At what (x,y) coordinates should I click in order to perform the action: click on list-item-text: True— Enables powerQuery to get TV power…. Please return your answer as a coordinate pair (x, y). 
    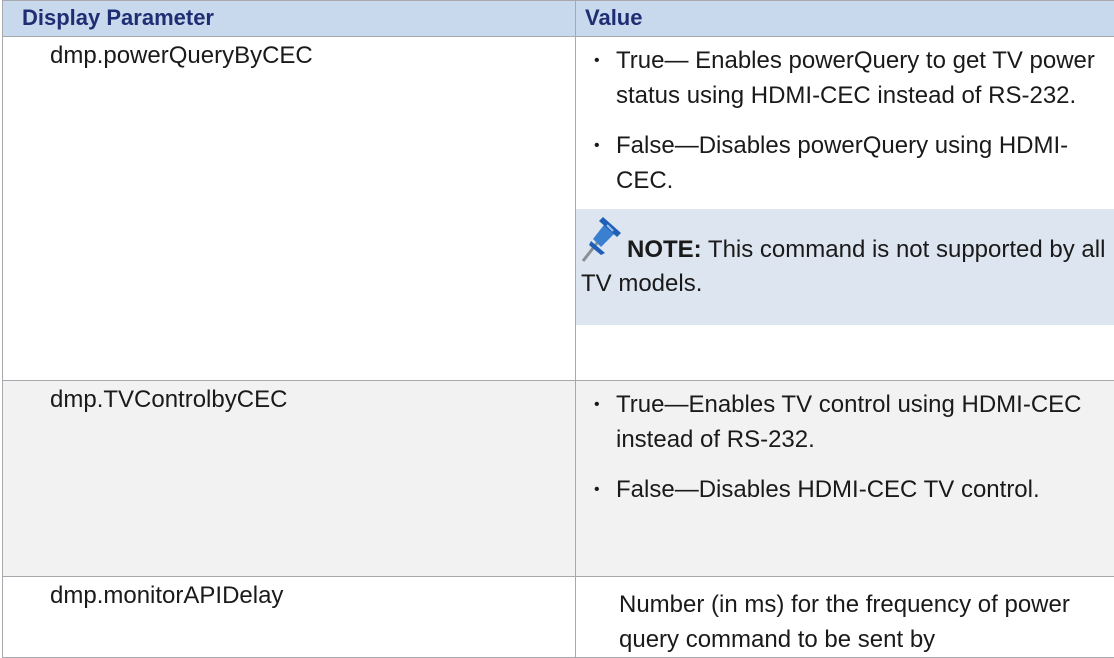
    Looking at the image, I should click on (855, 78).